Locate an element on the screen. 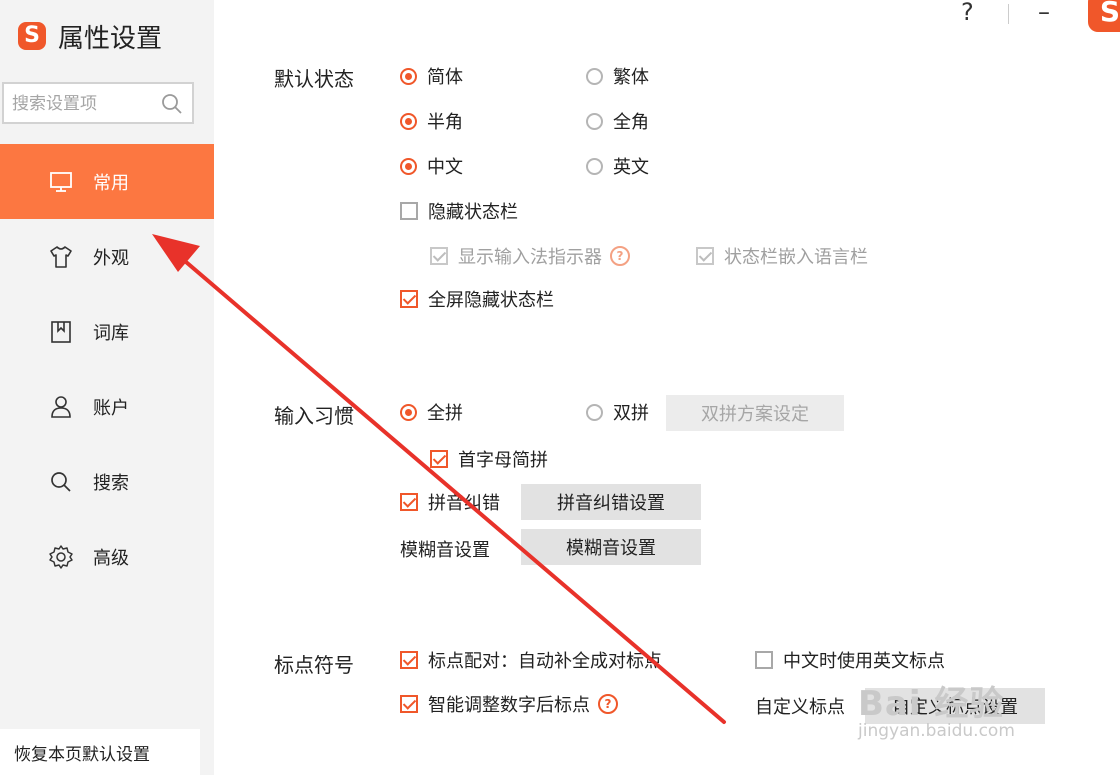  option-label: 拼音纠错 is located at coordinates (464, 503).